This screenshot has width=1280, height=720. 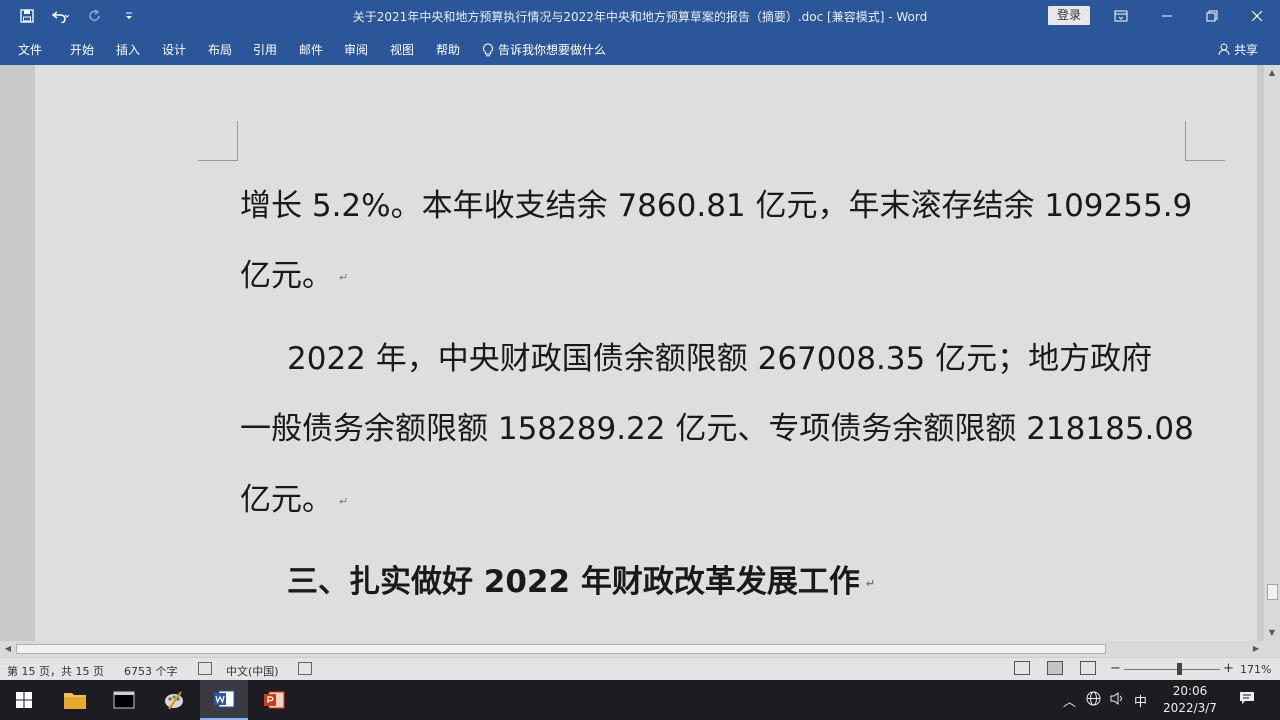 I want to click on text-line-2: 亿元。 ↵, so click(x=294, y=272).